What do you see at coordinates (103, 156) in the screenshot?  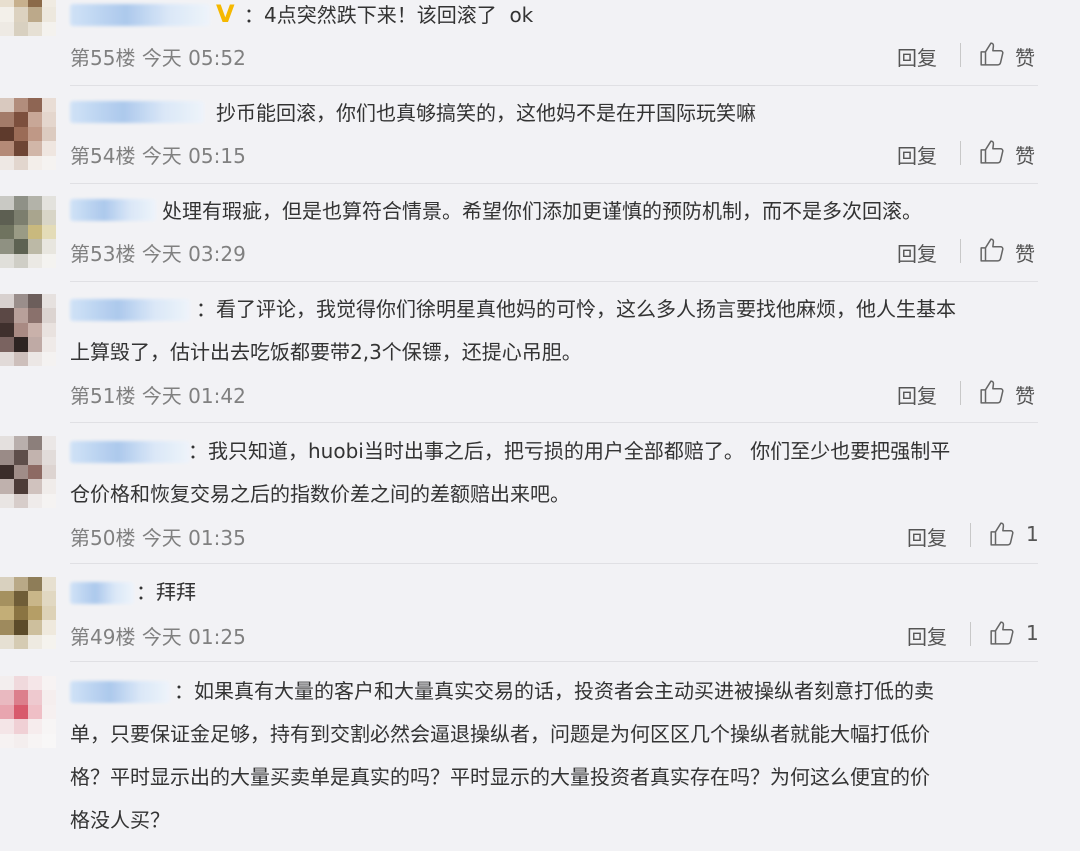 I see `floor-number: 第54楼` at bounding box center [103, 156].